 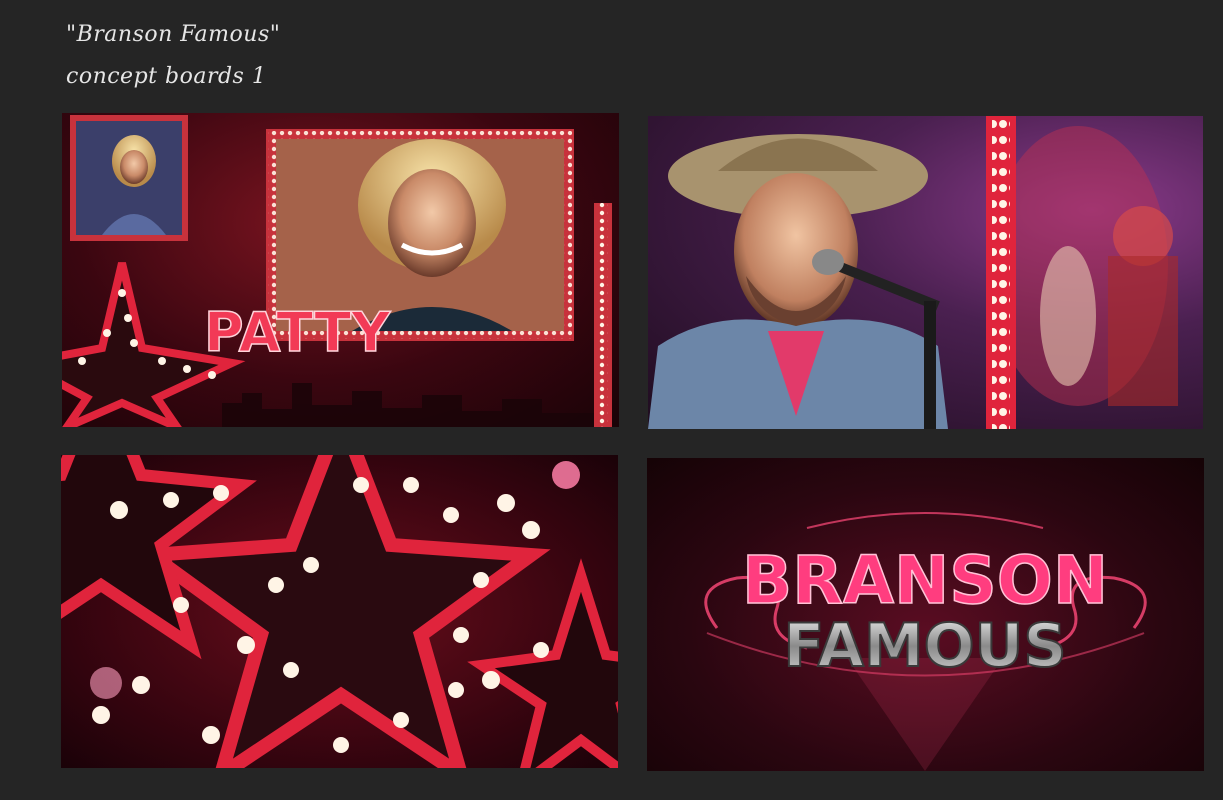 What do you see at coordinates (297, 332) in the screenshot?
I see `patty-name-text: PATTY` at bounding box center [297, 332].